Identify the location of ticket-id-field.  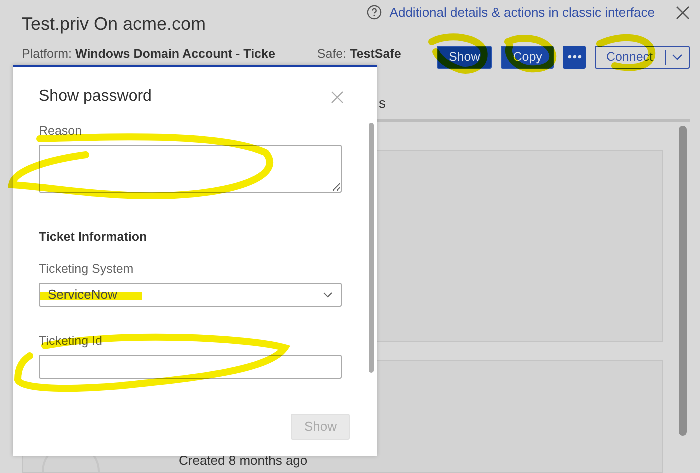
(190, 367).